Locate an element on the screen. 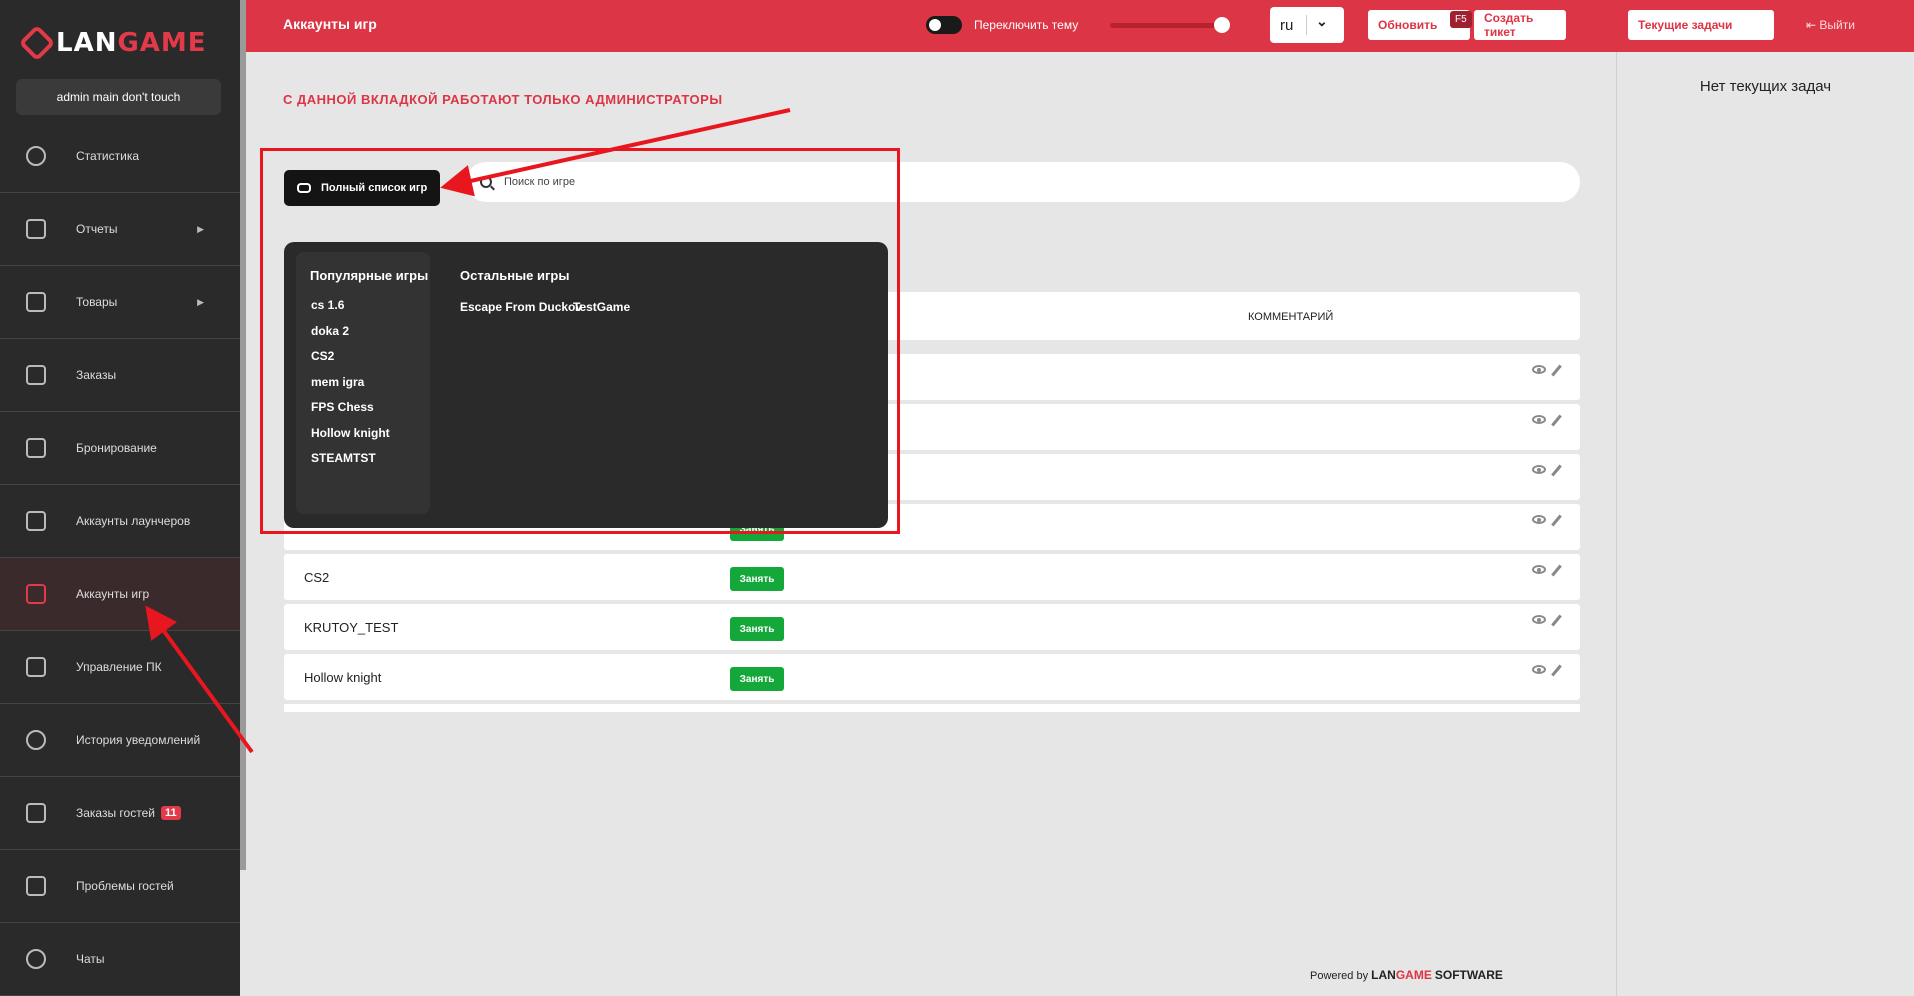  bell-icon is located at coordinates (36, 740).